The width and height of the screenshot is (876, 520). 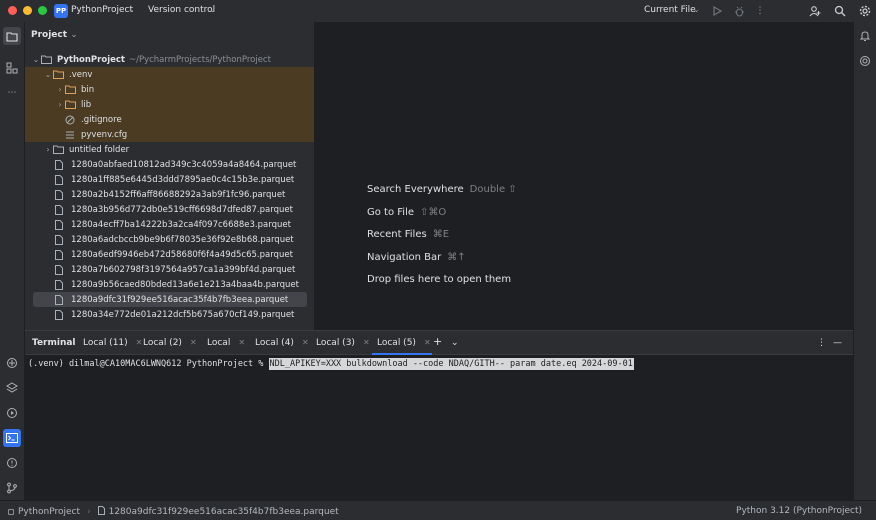 What do you see at coordinates (282, 343) in the screenshot?
I see `terminal-tab: Local (4) ✕` at bounding box center [282, 343].